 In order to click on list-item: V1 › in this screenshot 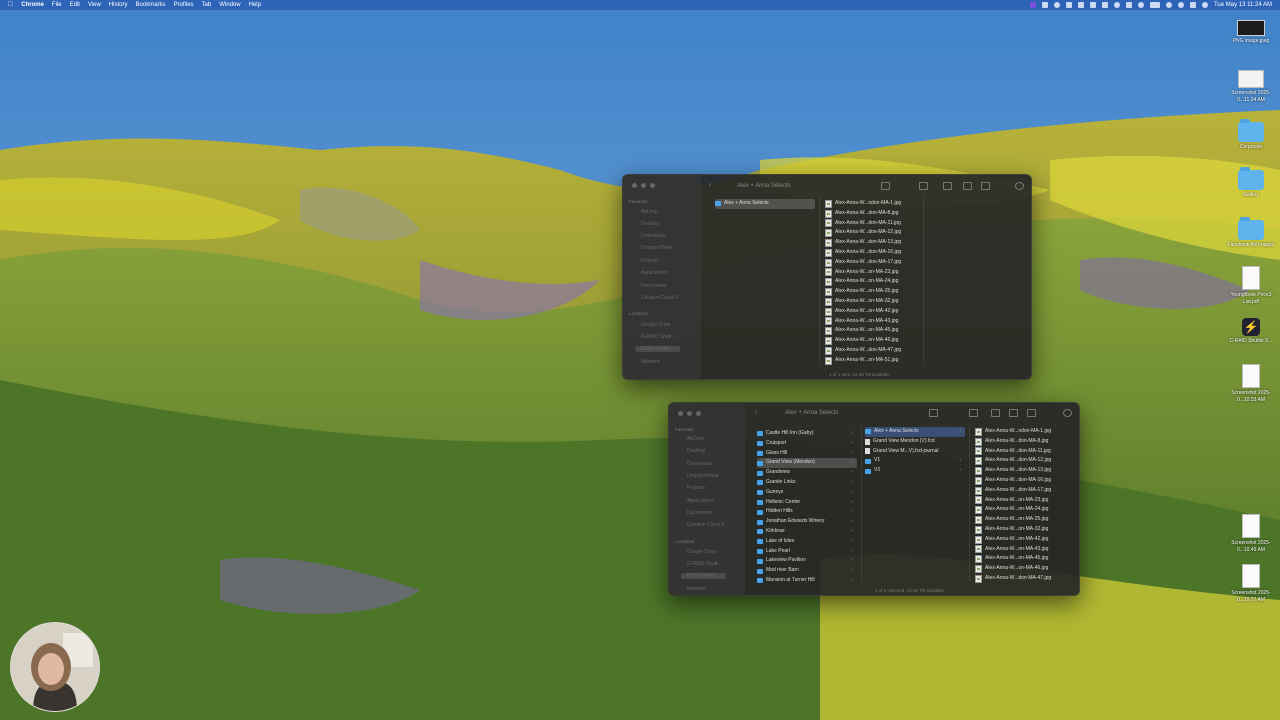, I will do `click(915, 461)`.